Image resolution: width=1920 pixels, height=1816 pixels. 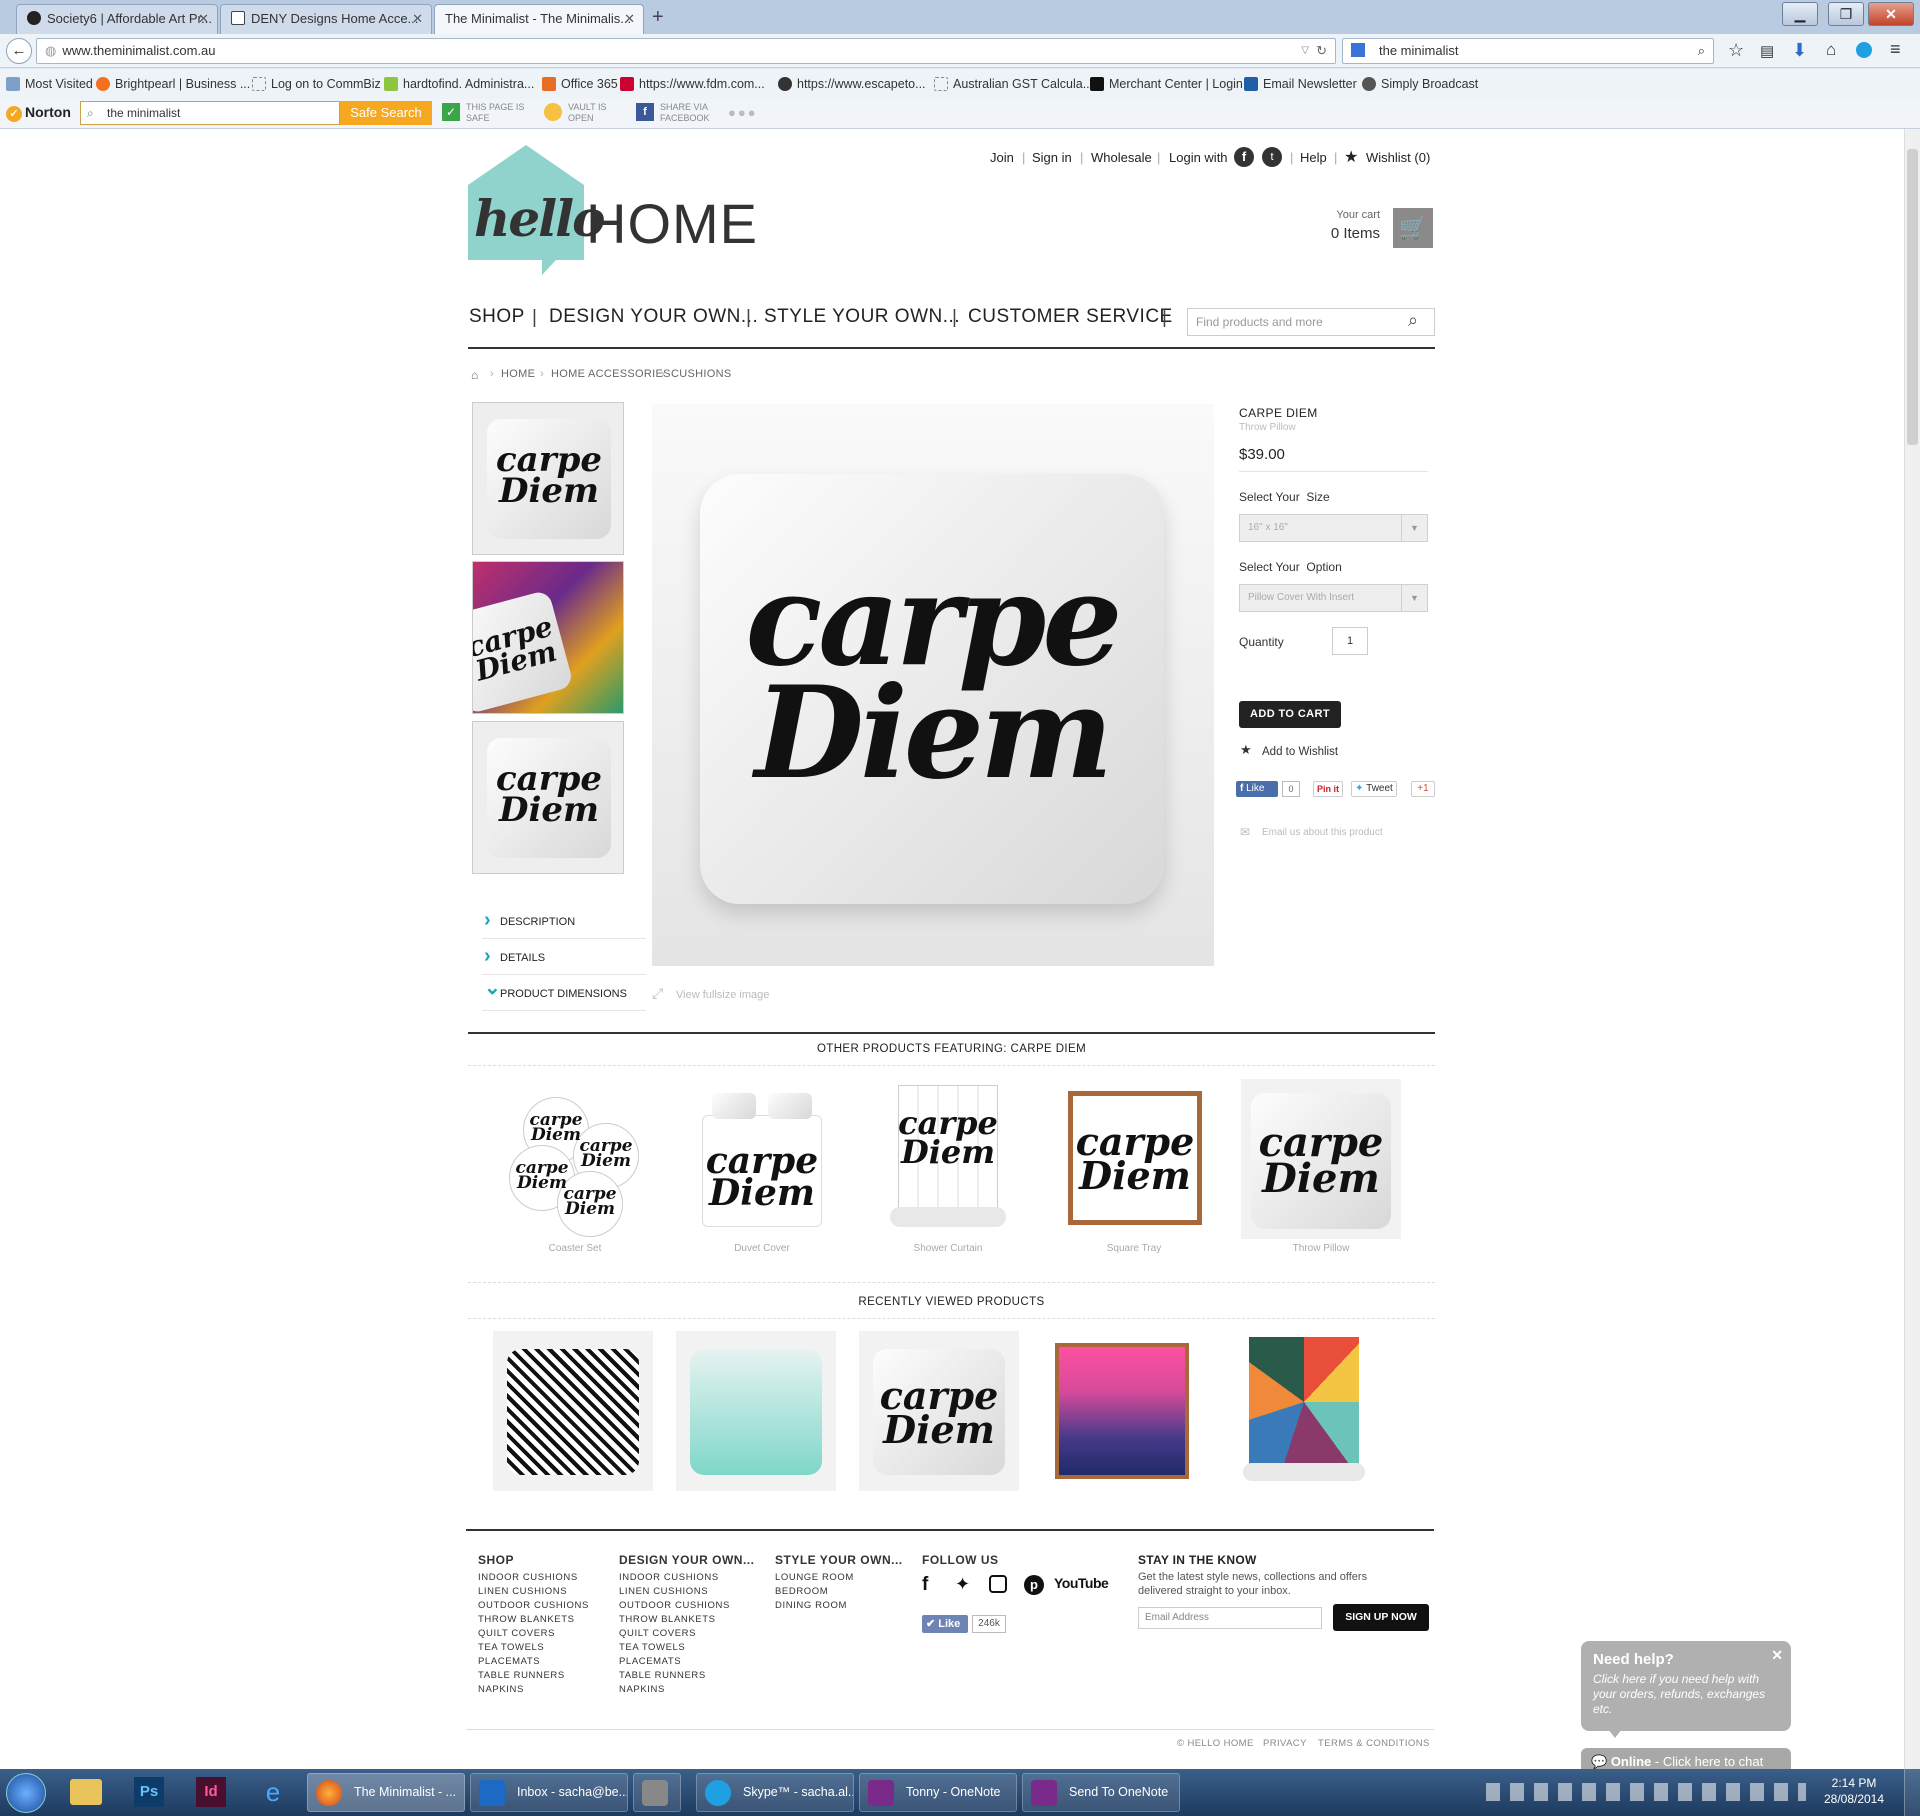 What do you see at coordinates (611, 374) in the screenshot?
I see `breadcrumb-home-accessories: HOME ACCESSORIES` at bounding box center [611, 374].